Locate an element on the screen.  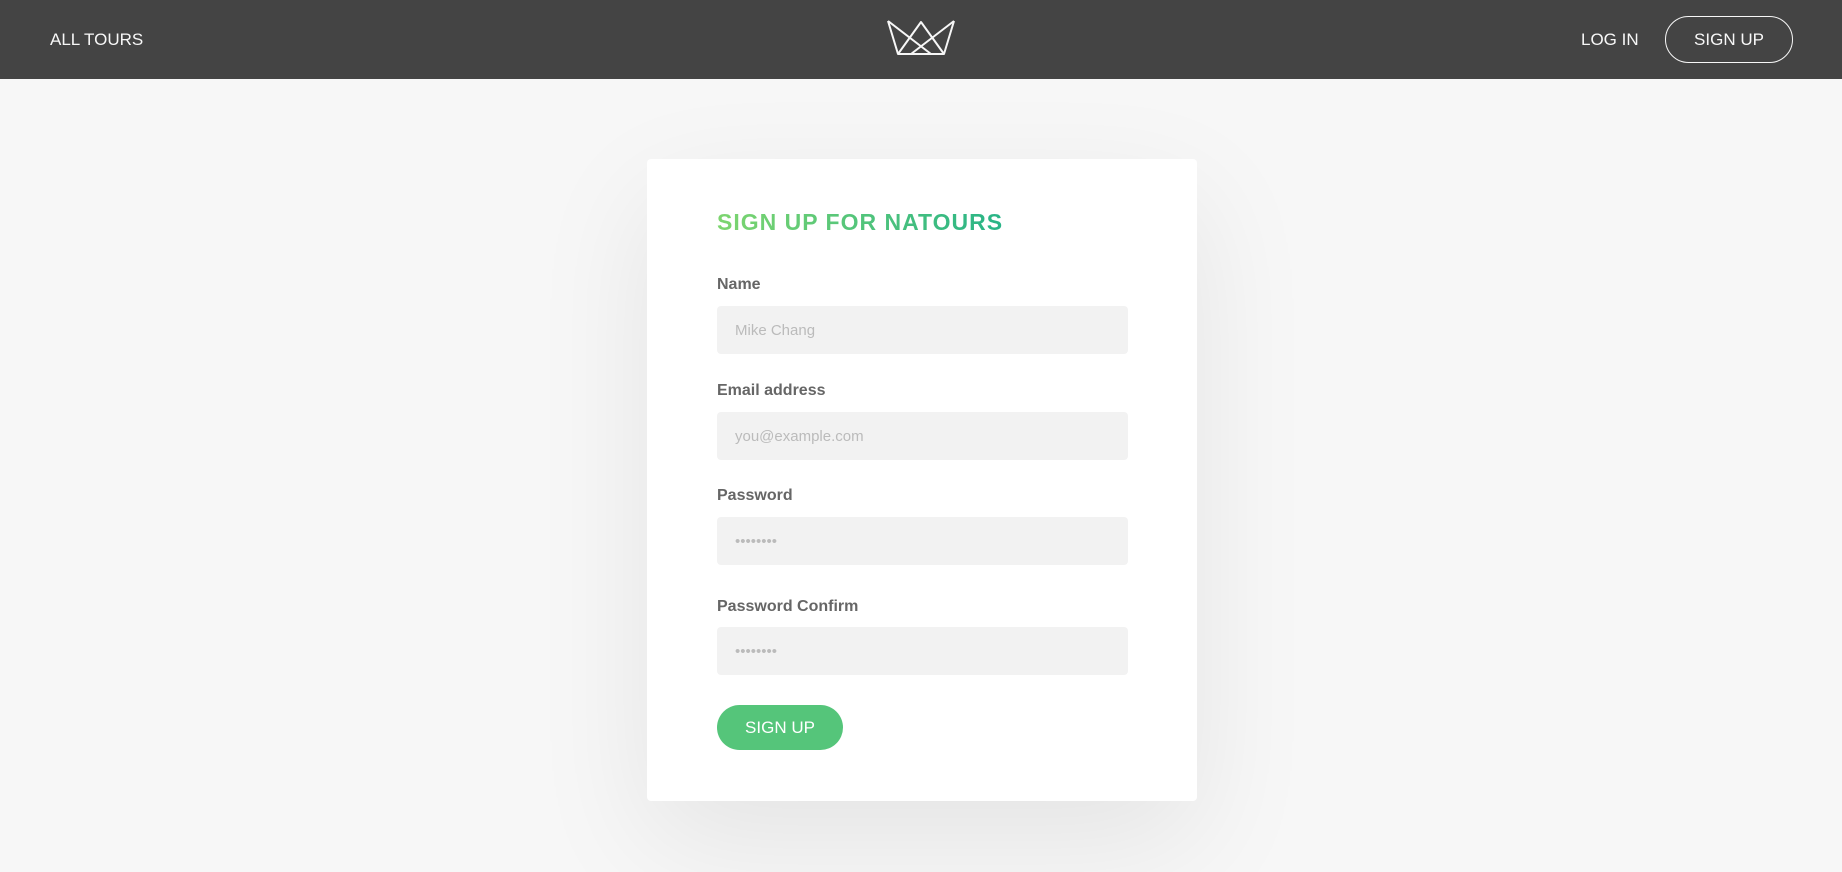
password-field-label: Password is located at coordinates (755, 495).